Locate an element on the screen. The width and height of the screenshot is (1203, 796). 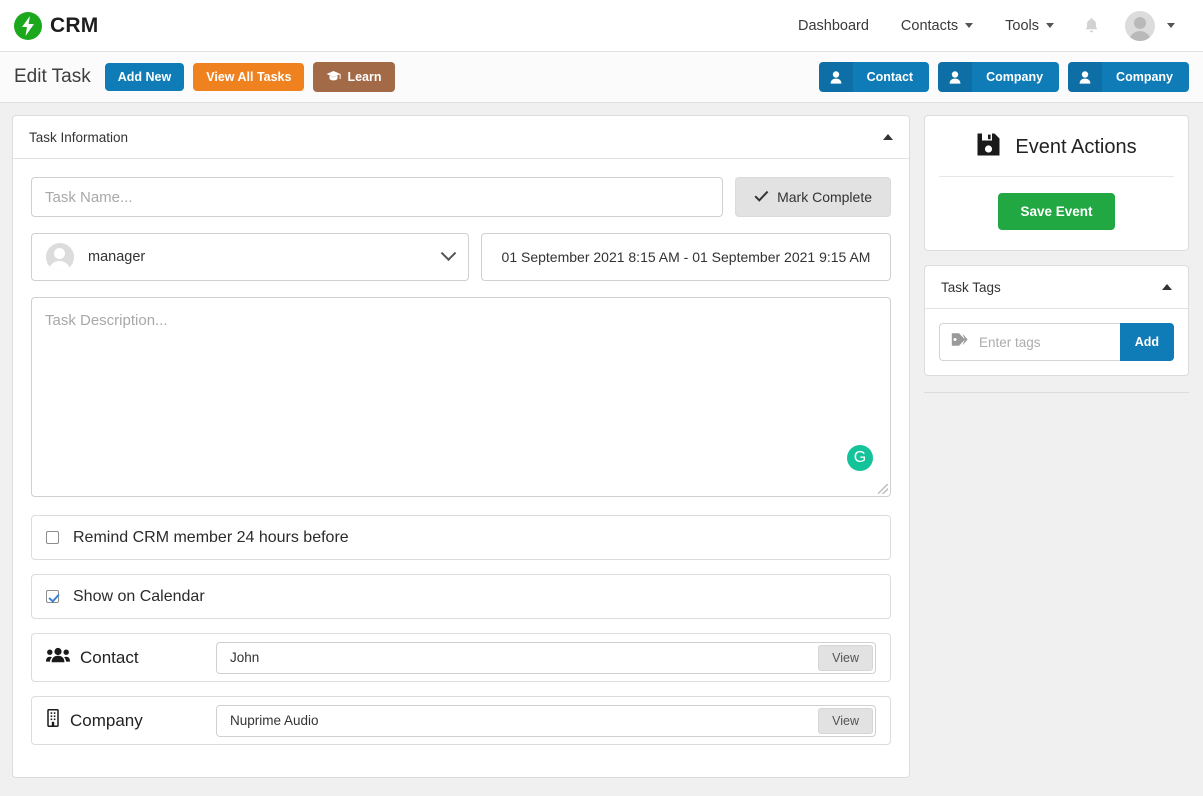
add-new-button: Add New is located at coordinates (144, 77).